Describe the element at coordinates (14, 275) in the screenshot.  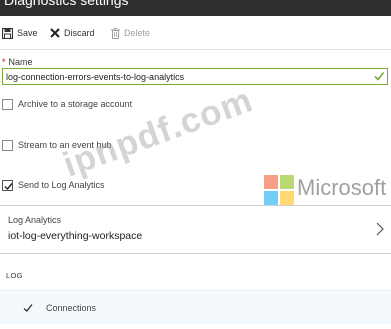
I see `log-section-header: LOG` at that location.